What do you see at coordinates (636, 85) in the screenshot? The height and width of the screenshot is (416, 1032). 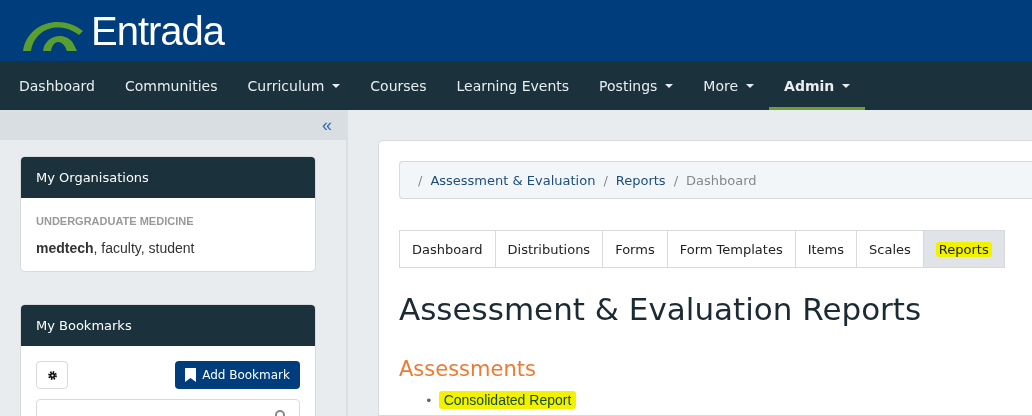 I see `nav-item: Postings` at bounding box center [636, 85].